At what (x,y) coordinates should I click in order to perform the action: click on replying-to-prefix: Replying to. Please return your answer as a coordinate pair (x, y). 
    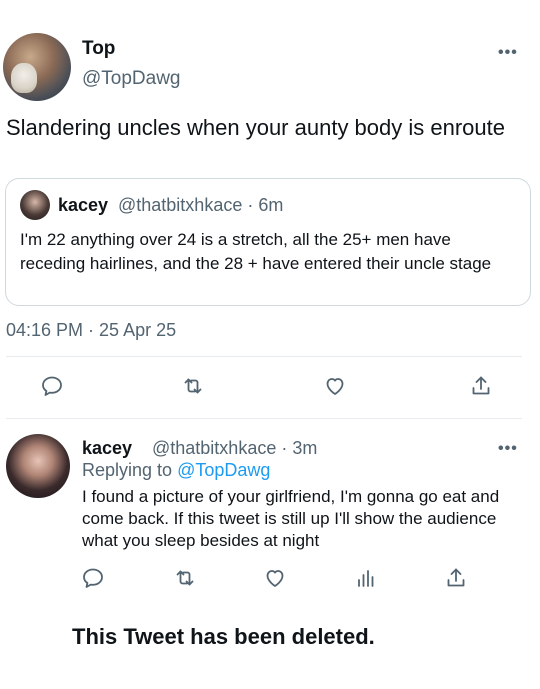
    Looking at the image, I should click on (130, 470).